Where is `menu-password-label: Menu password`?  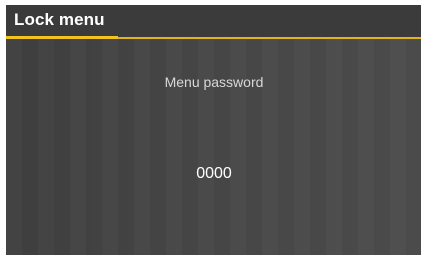 menu-password-label: Menu password is located at coordinates (214, 82).